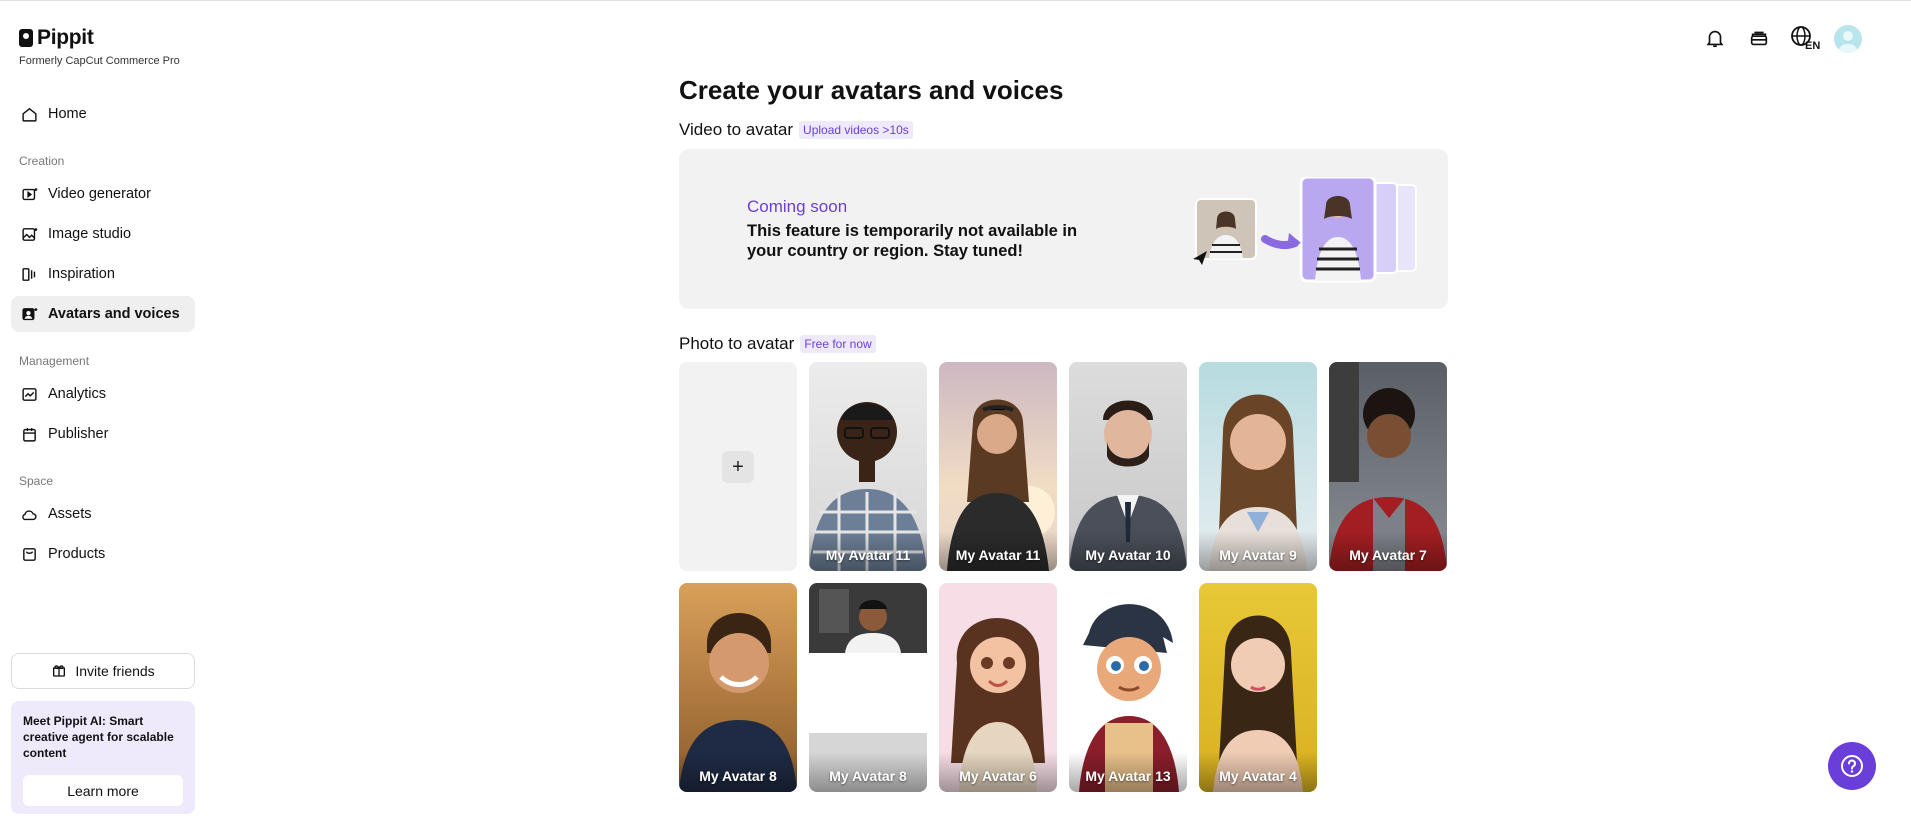 The width and height of the screenshot is (1911, 818). I want to click on avatar-card: My Avatar 7, so click(1388, 466).